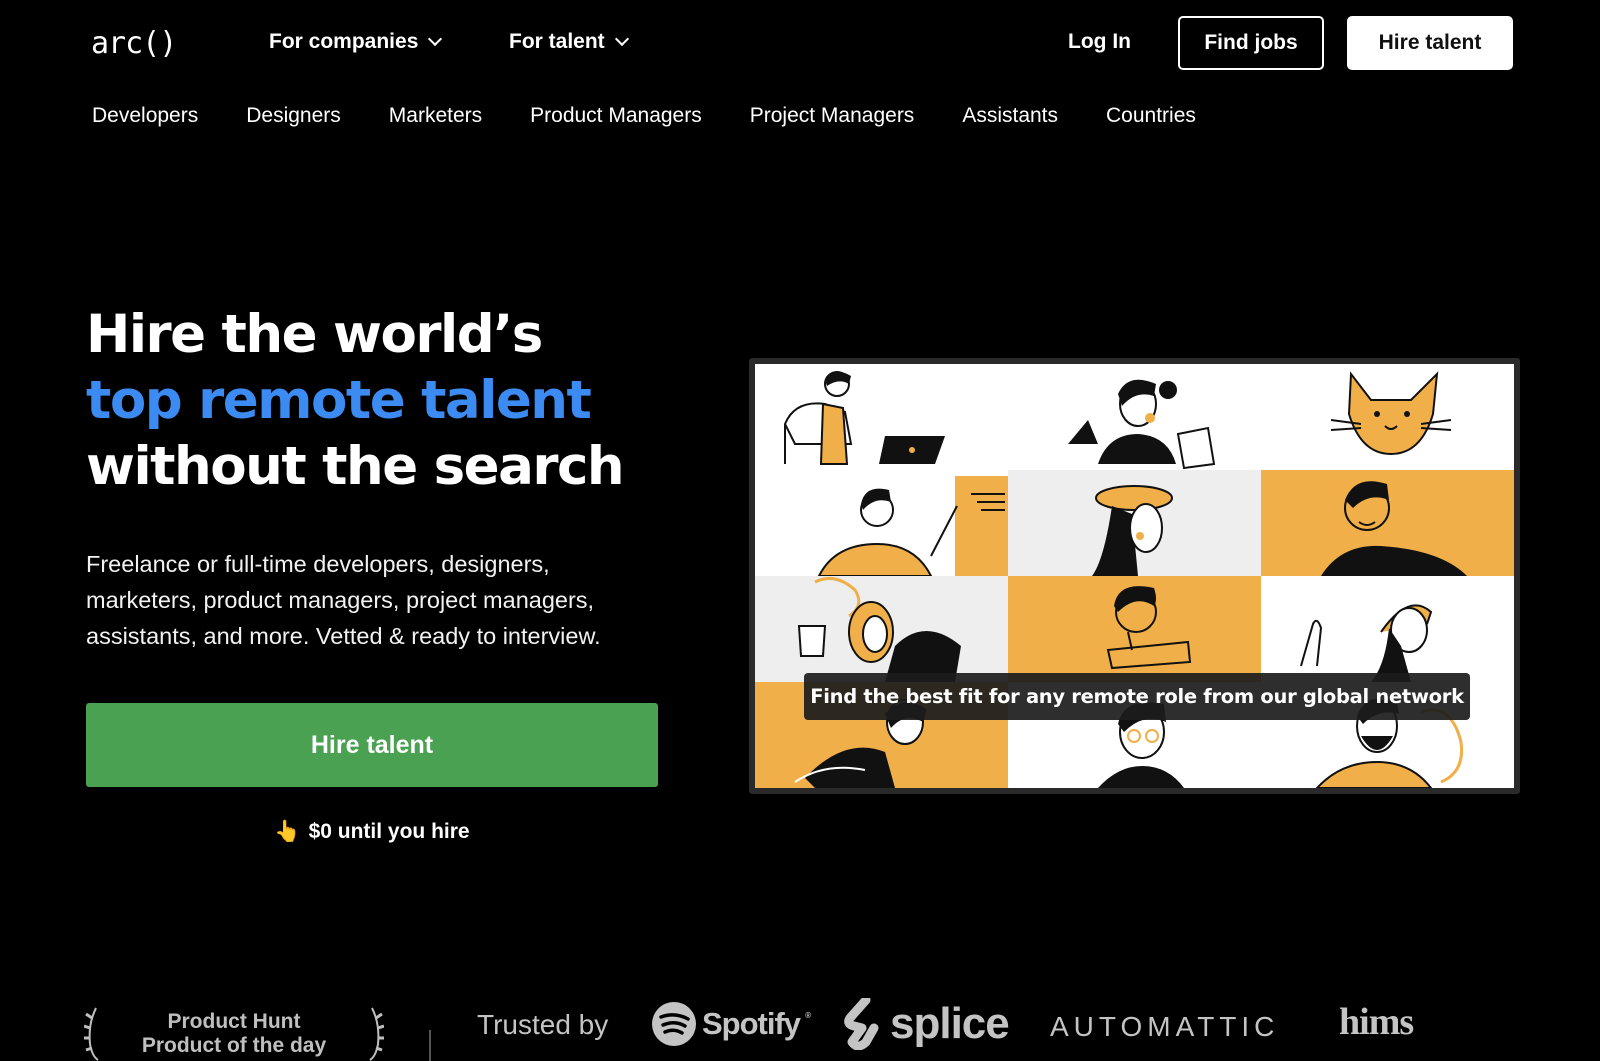 This screenshot has width=1600, height=1061. What do you see at coordinates (1376, 1022) in the screenshot?
I see `hims-logo: hims` at bounding box center [1376, 1022].